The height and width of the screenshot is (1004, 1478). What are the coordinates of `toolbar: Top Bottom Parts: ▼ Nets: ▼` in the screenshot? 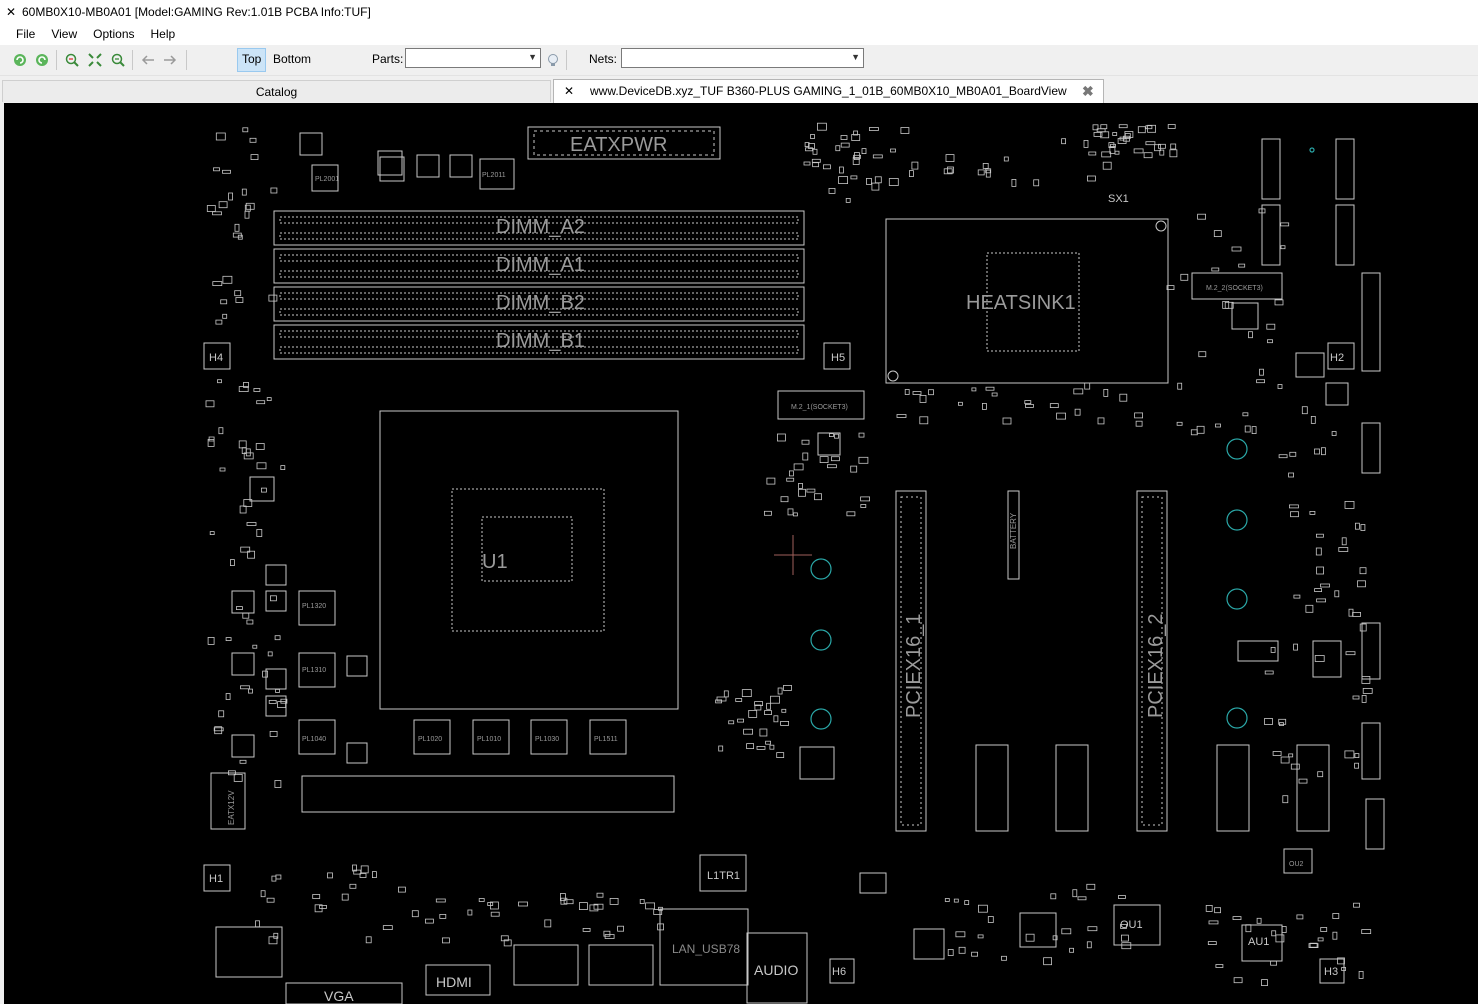 It's located at (739, 60).